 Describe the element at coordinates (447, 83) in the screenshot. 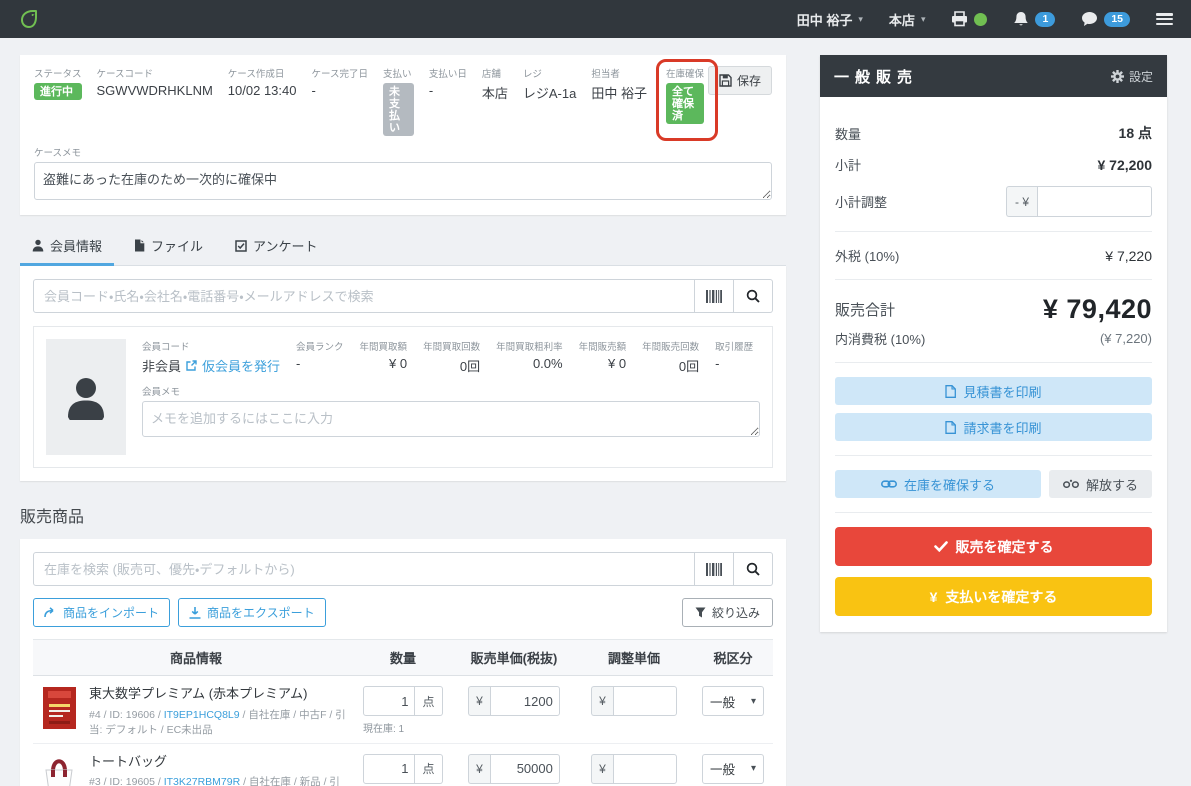

I see `field-payment-date: 支払い日 -` at that location.